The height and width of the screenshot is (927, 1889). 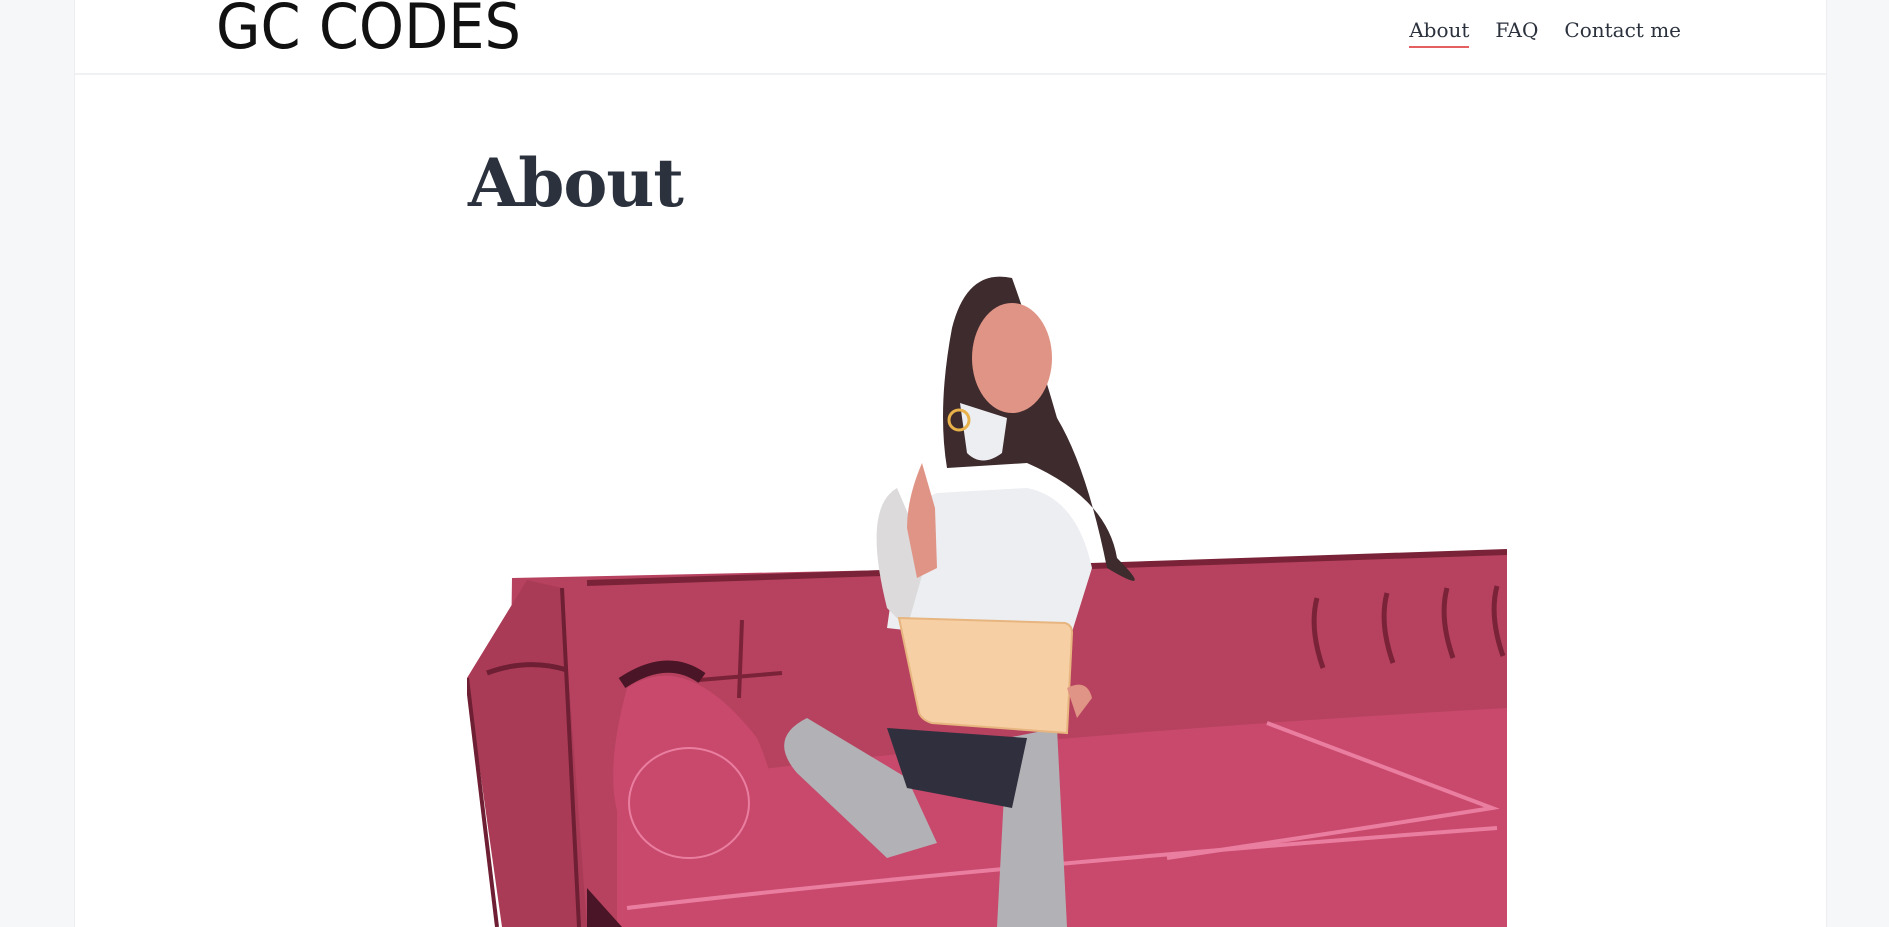 What do you see at coordinates (1622, 33) in the screenshot?
I see `nav-contact-link: Contact me` at bounding box center [1622, 33].